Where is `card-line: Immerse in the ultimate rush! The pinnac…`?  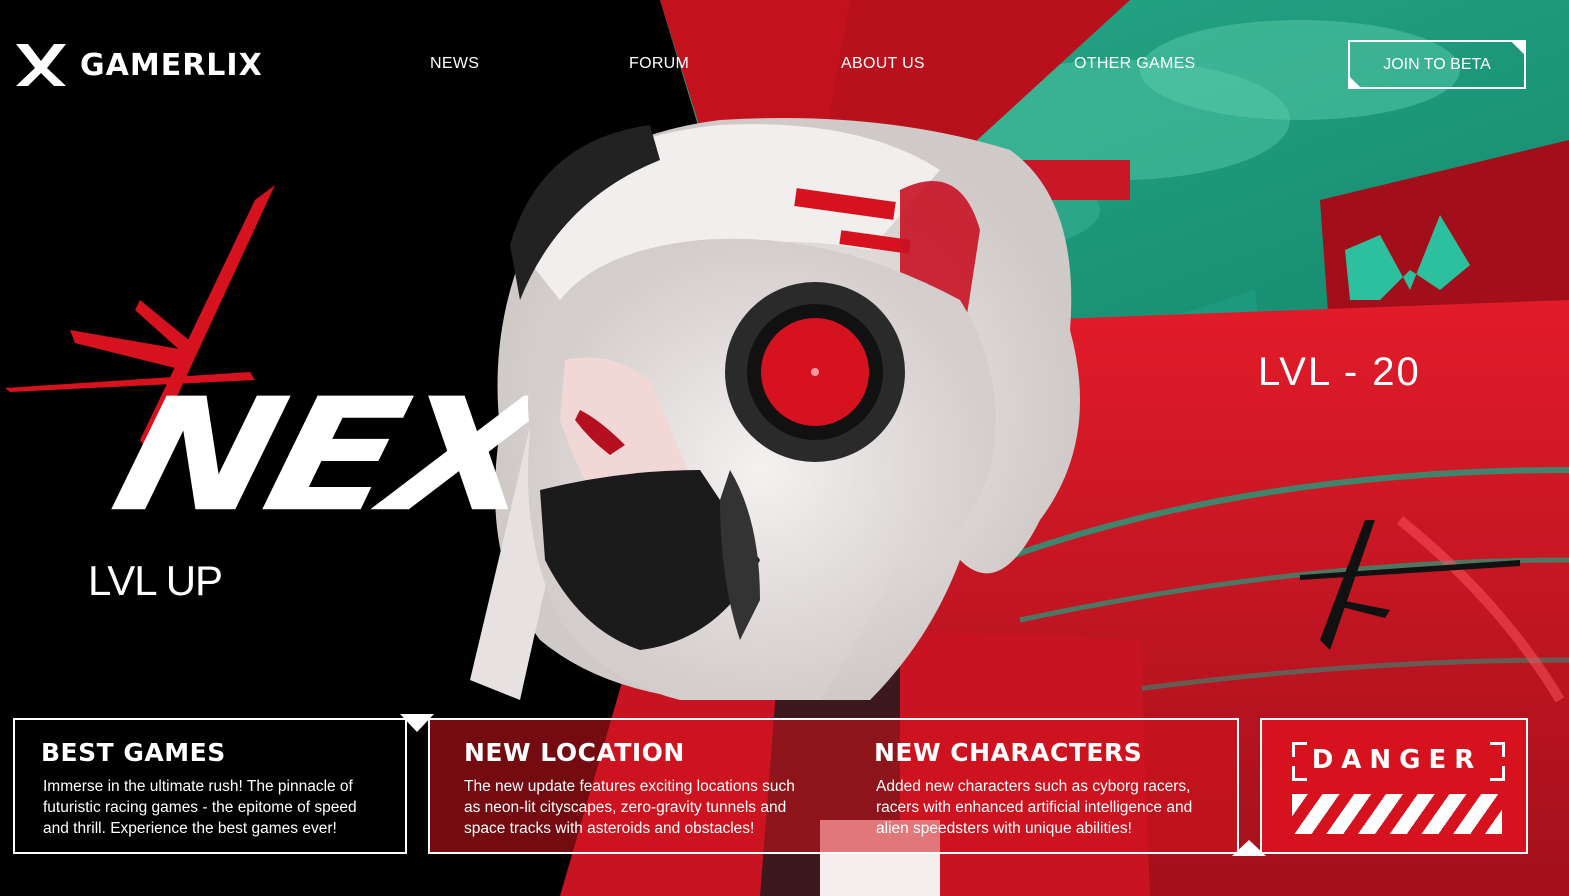
card-line: Immerse in the ultimate rush! The pinnac… is located at coordinates (198, 786).